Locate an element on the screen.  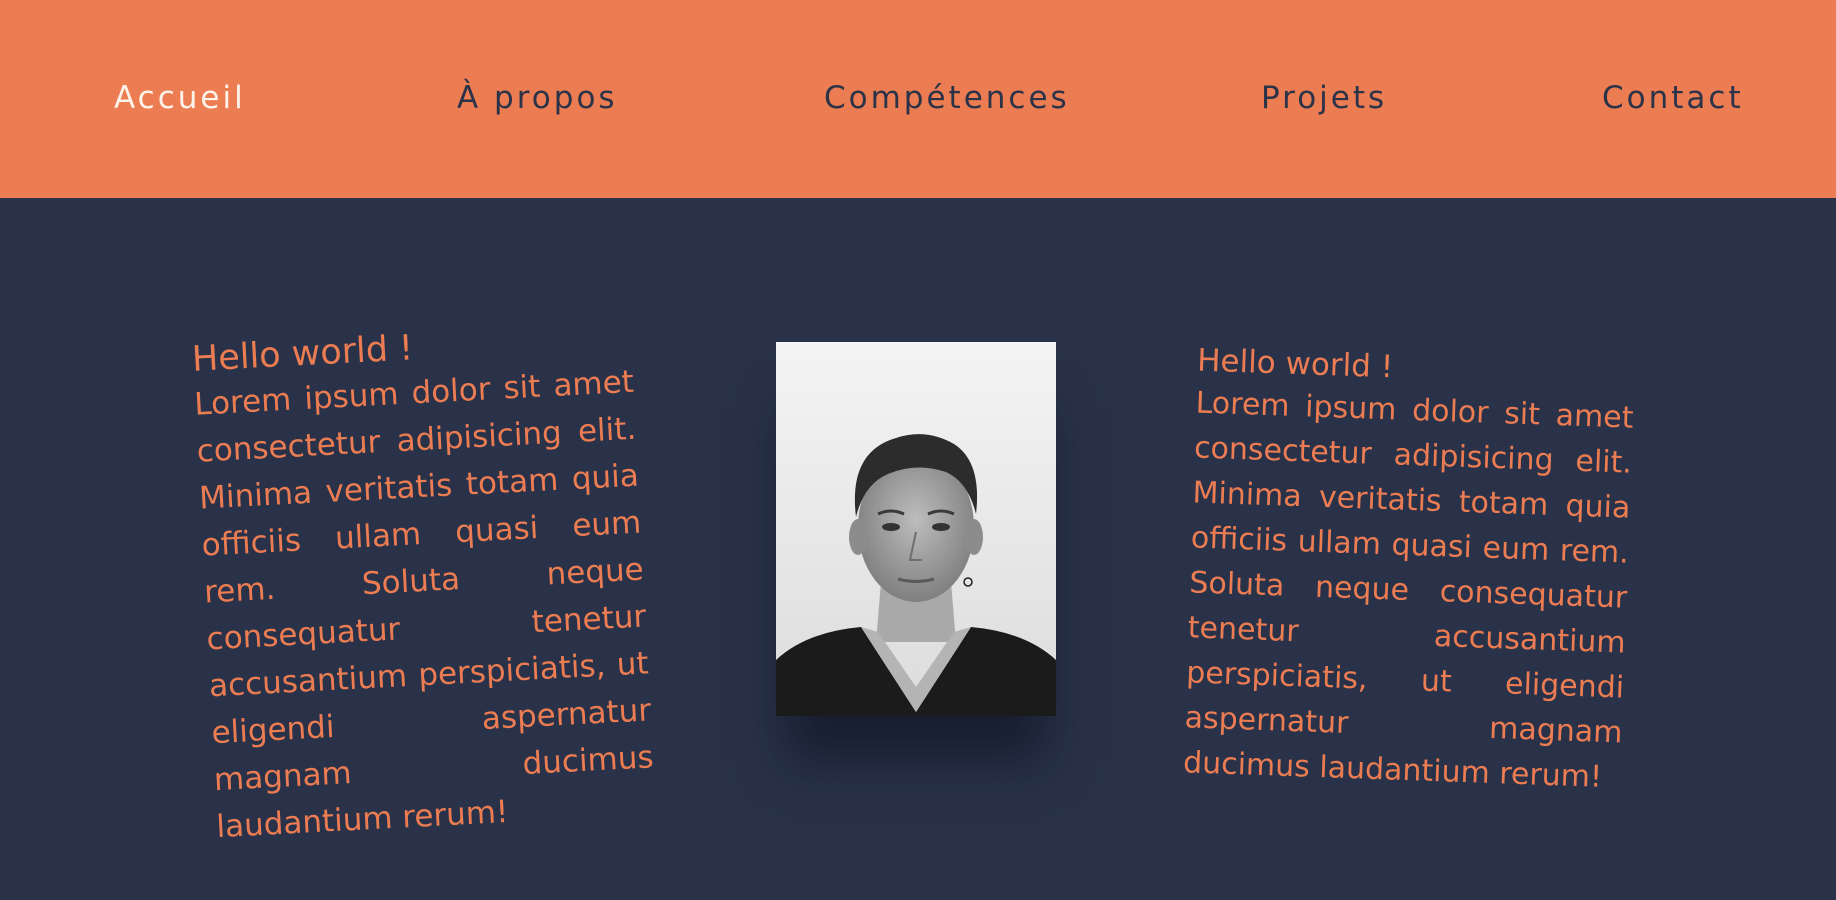
profile-photo is located at coordinates (916, 529).